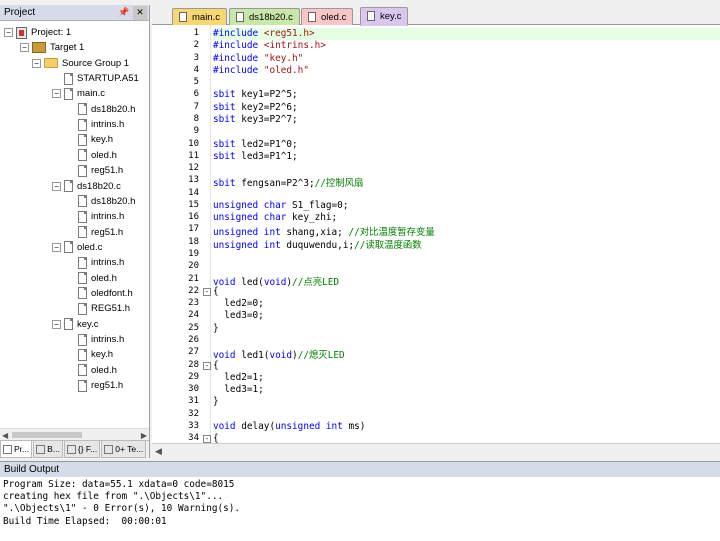 The width and height of the screenshot is (720, 541). What do you see at coordinates (327, 16) in the screenshot?
I see `editor-tab: oled.c` at bounding box center [327, 16].